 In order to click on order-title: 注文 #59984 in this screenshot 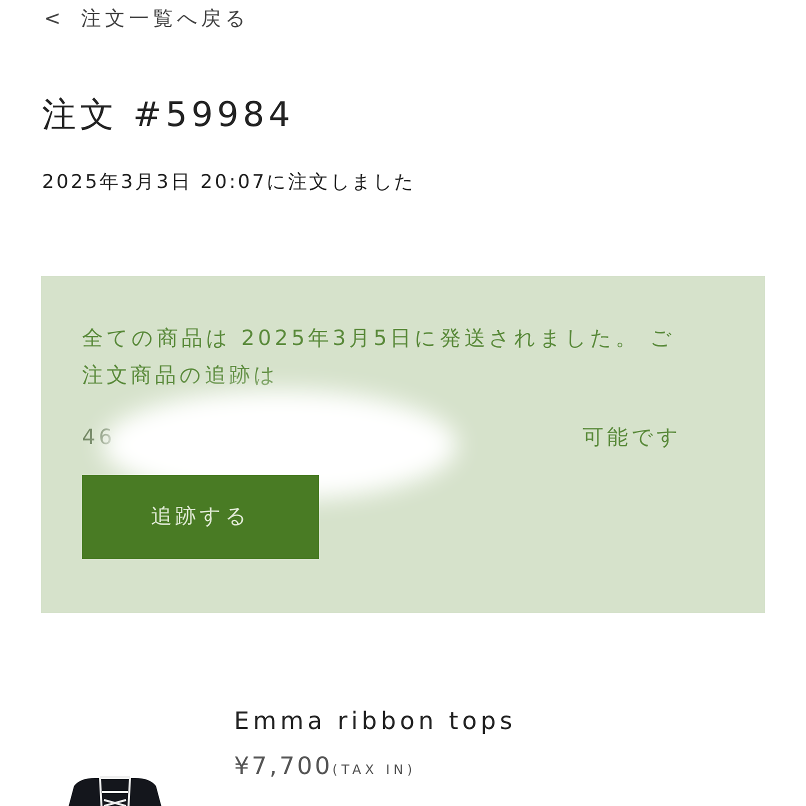, I will do `click(168, 115)`.